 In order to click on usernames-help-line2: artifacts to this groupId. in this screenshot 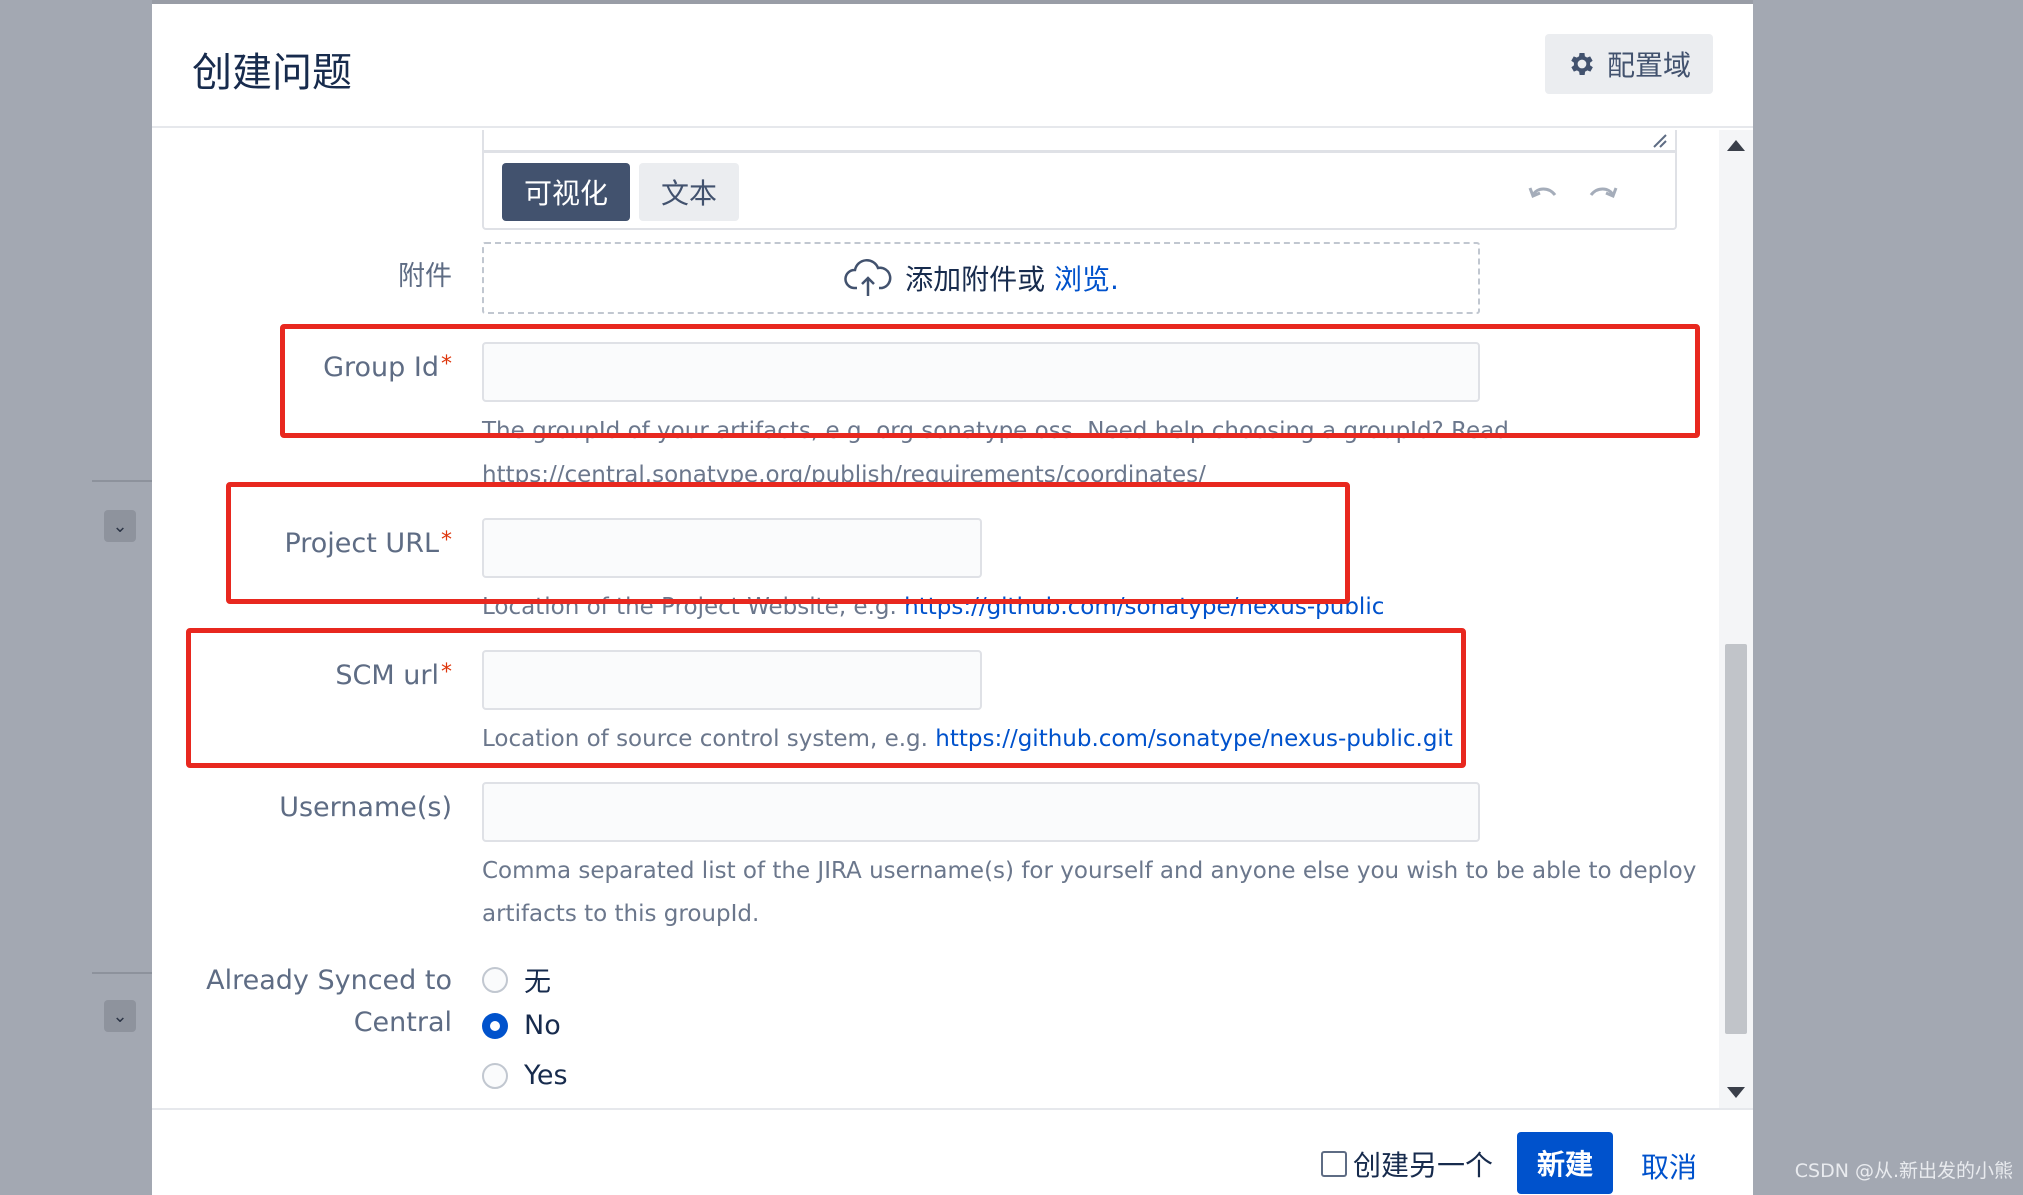, I will do `click(621, 914)`.